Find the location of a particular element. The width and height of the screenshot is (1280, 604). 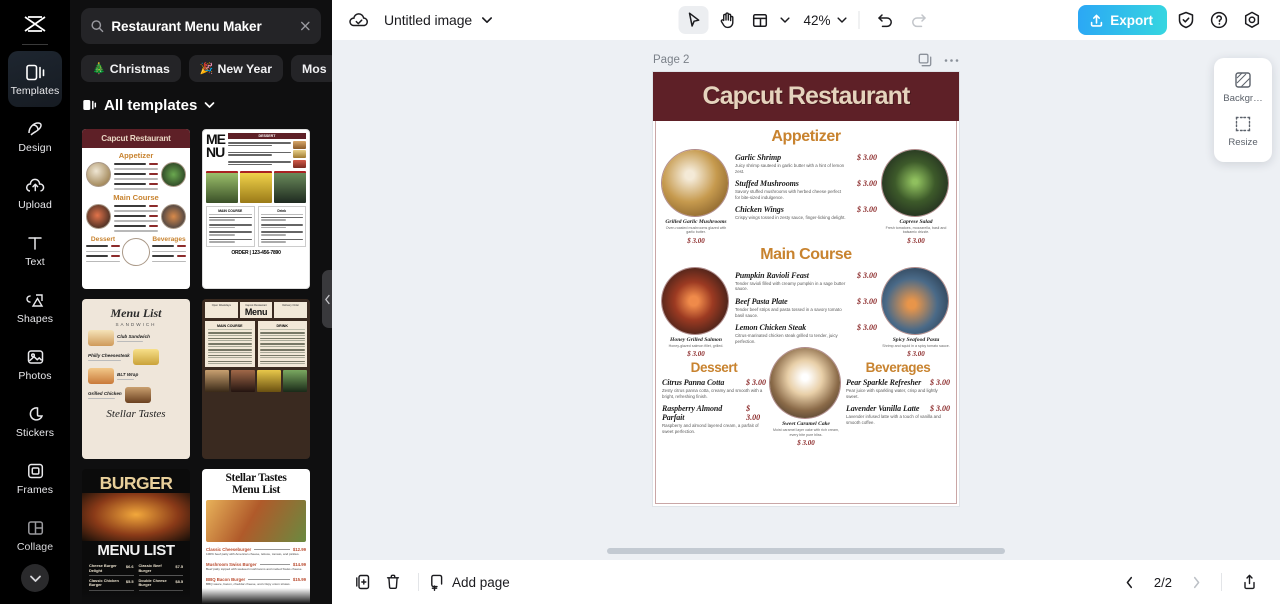

search-box is located at coordinates (201, 26).